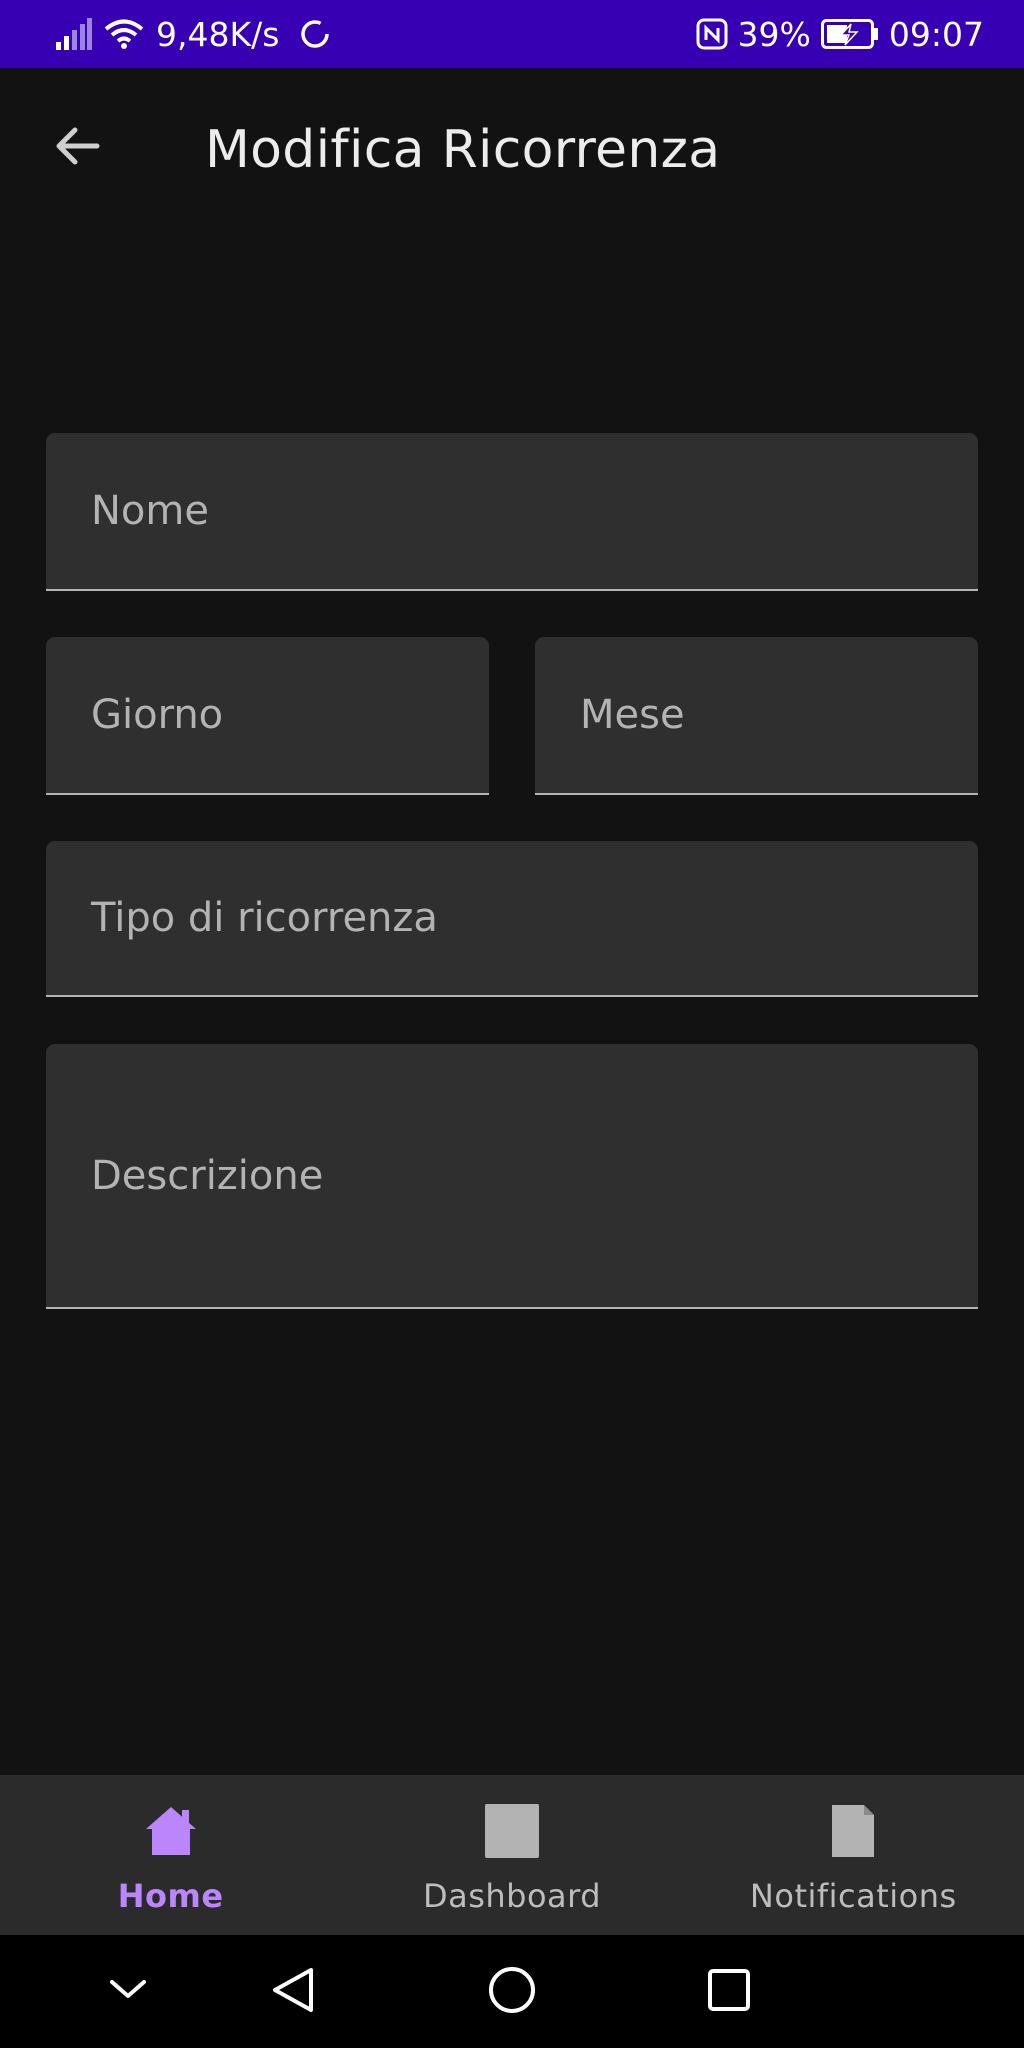 This screenshot has height=2048, width=1024. I want to click on giorno-placeholder: Giorno, so click(157, 715).